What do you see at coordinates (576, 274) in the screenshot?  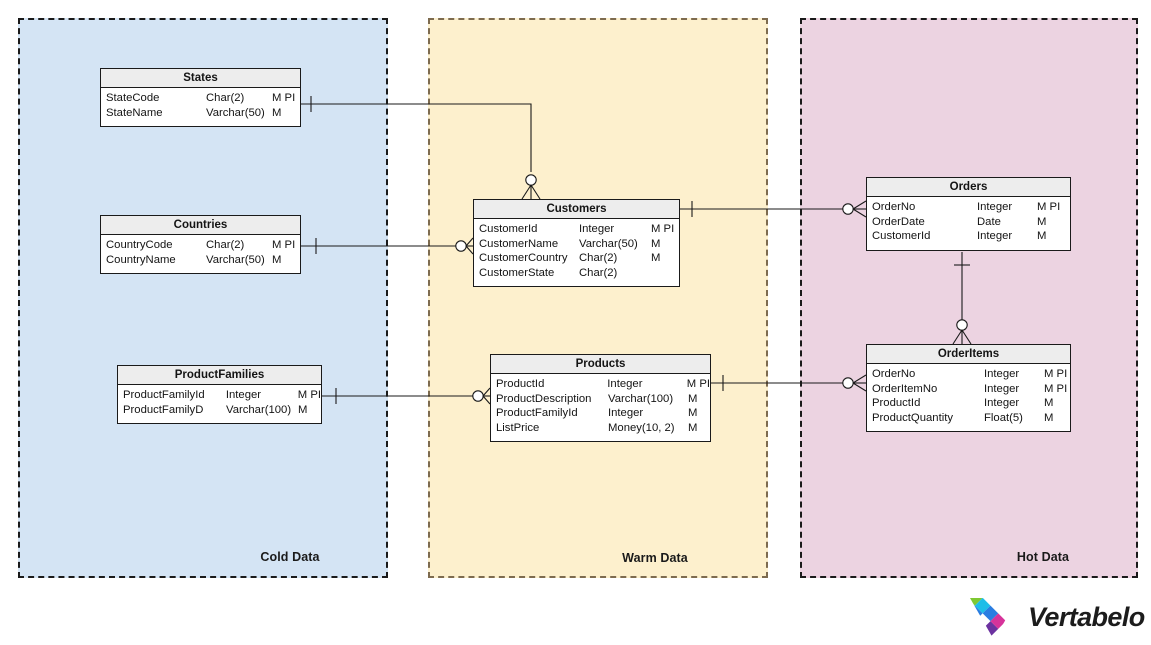 I see `attribute-row: CustomerState Char(2)` at bounding box center [576, 274].